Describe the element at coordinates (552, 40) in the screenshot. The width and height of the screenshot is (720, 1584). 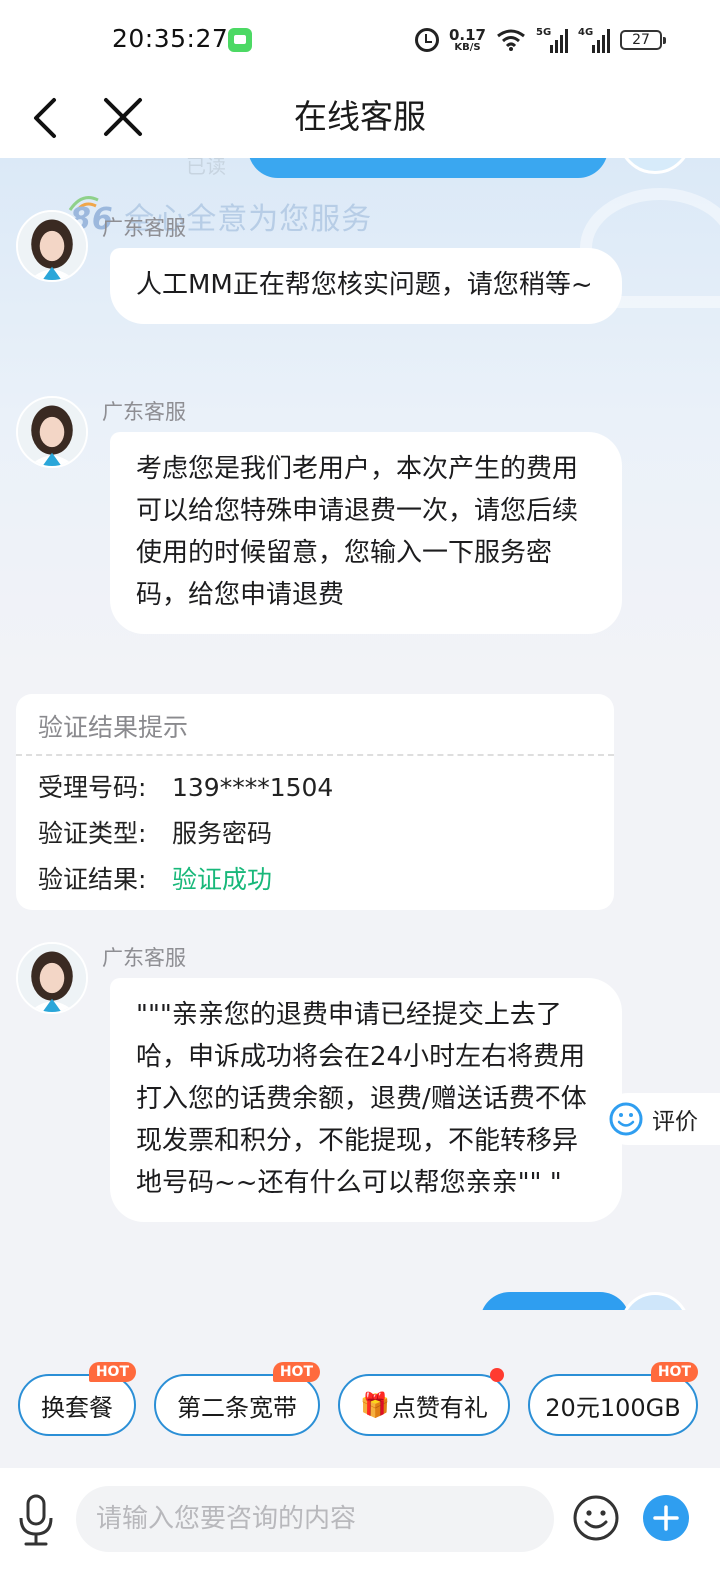
I see `signal-5g-icon: 5G` at that location.